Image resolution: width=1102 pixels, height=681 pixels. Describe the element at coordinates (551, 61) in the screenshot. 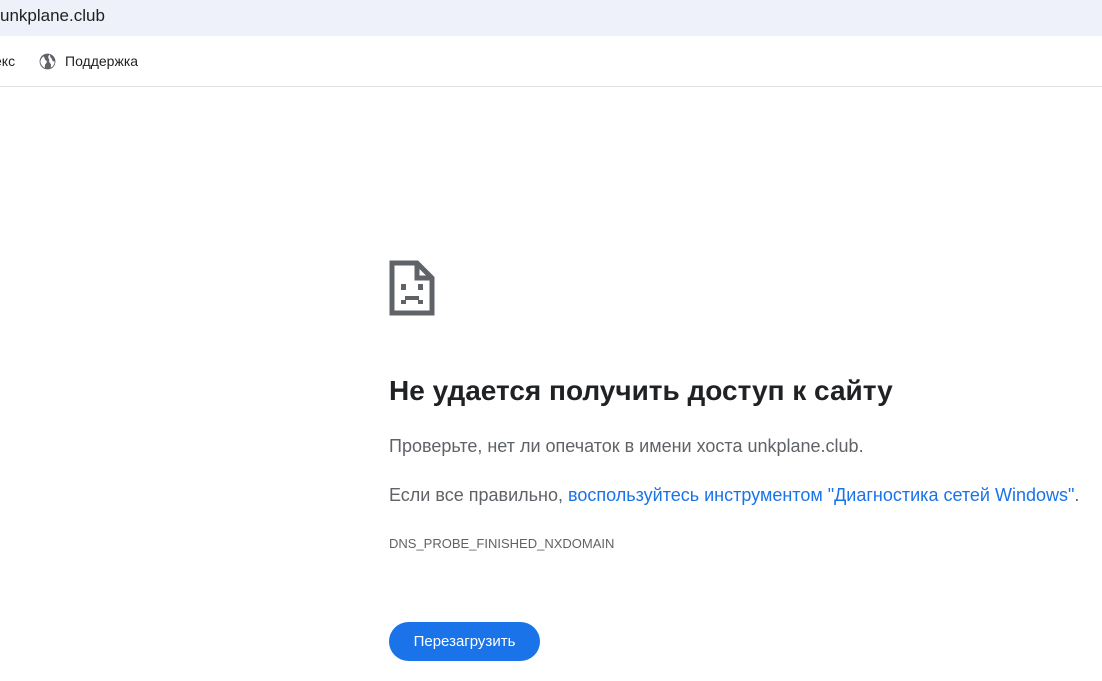

I see `bookmarks-bar: екс Поддержка` at that location.